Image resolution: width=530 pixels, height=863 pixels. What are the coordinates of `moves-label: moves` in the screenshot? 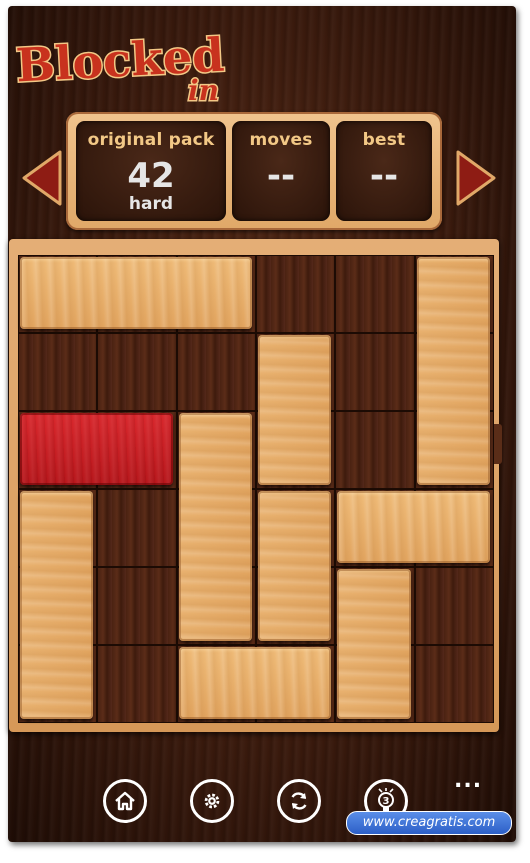 It's located at (281, 140).